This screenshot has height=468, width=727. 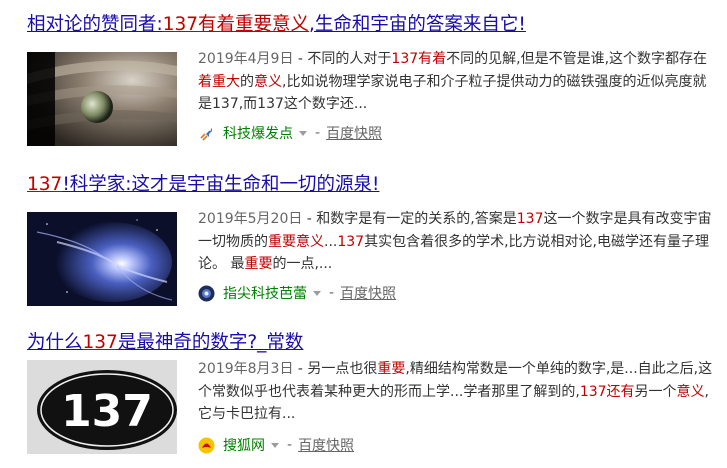 I want to click on text-segment: - 和数字是有一定的关系的,答案是, so click(x=409, y=219).